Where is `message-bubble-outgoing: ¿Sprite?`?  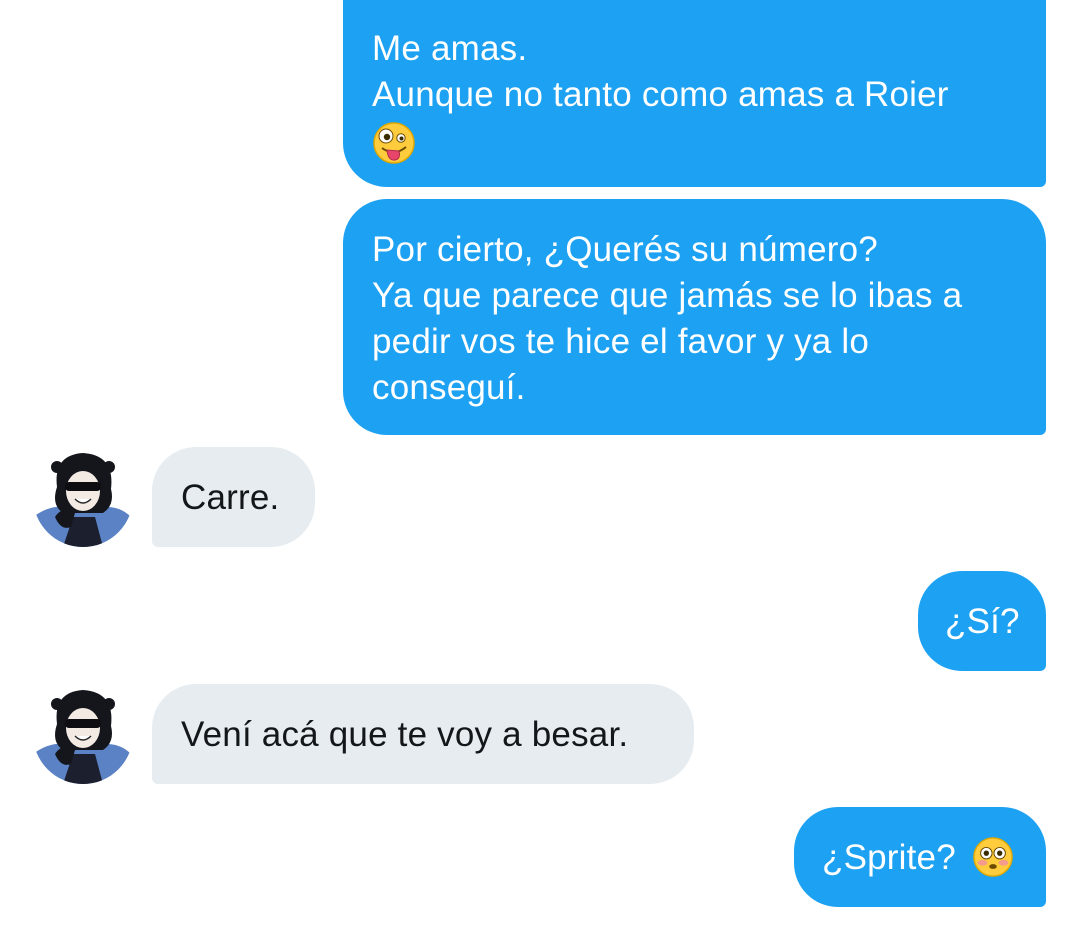 message-bubble-outgoing: ¿Sprite? is located at coordinates (920, 857).